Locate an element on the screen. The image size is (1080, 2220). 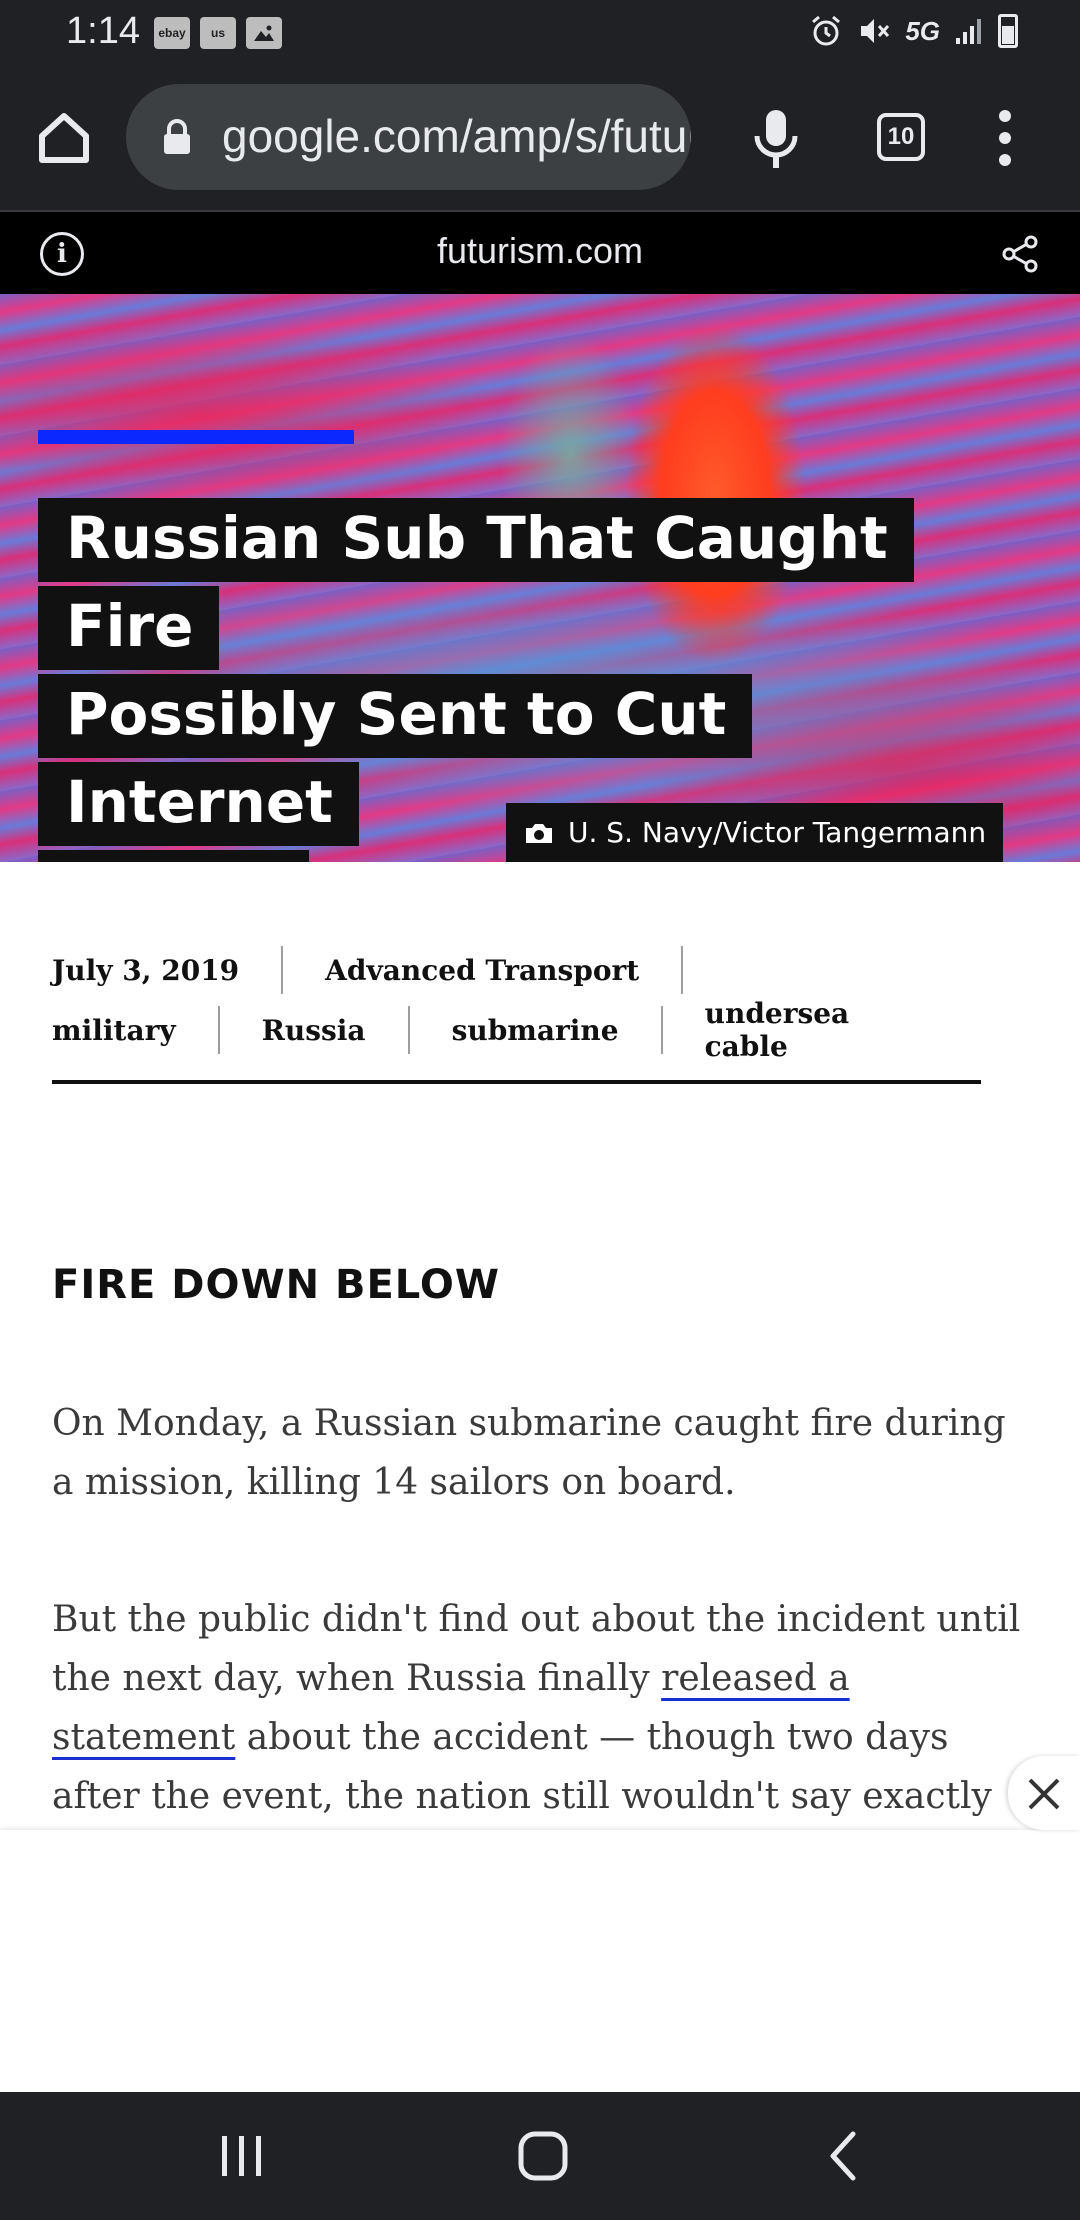
lock-icon is located at coordinates (177, 136).